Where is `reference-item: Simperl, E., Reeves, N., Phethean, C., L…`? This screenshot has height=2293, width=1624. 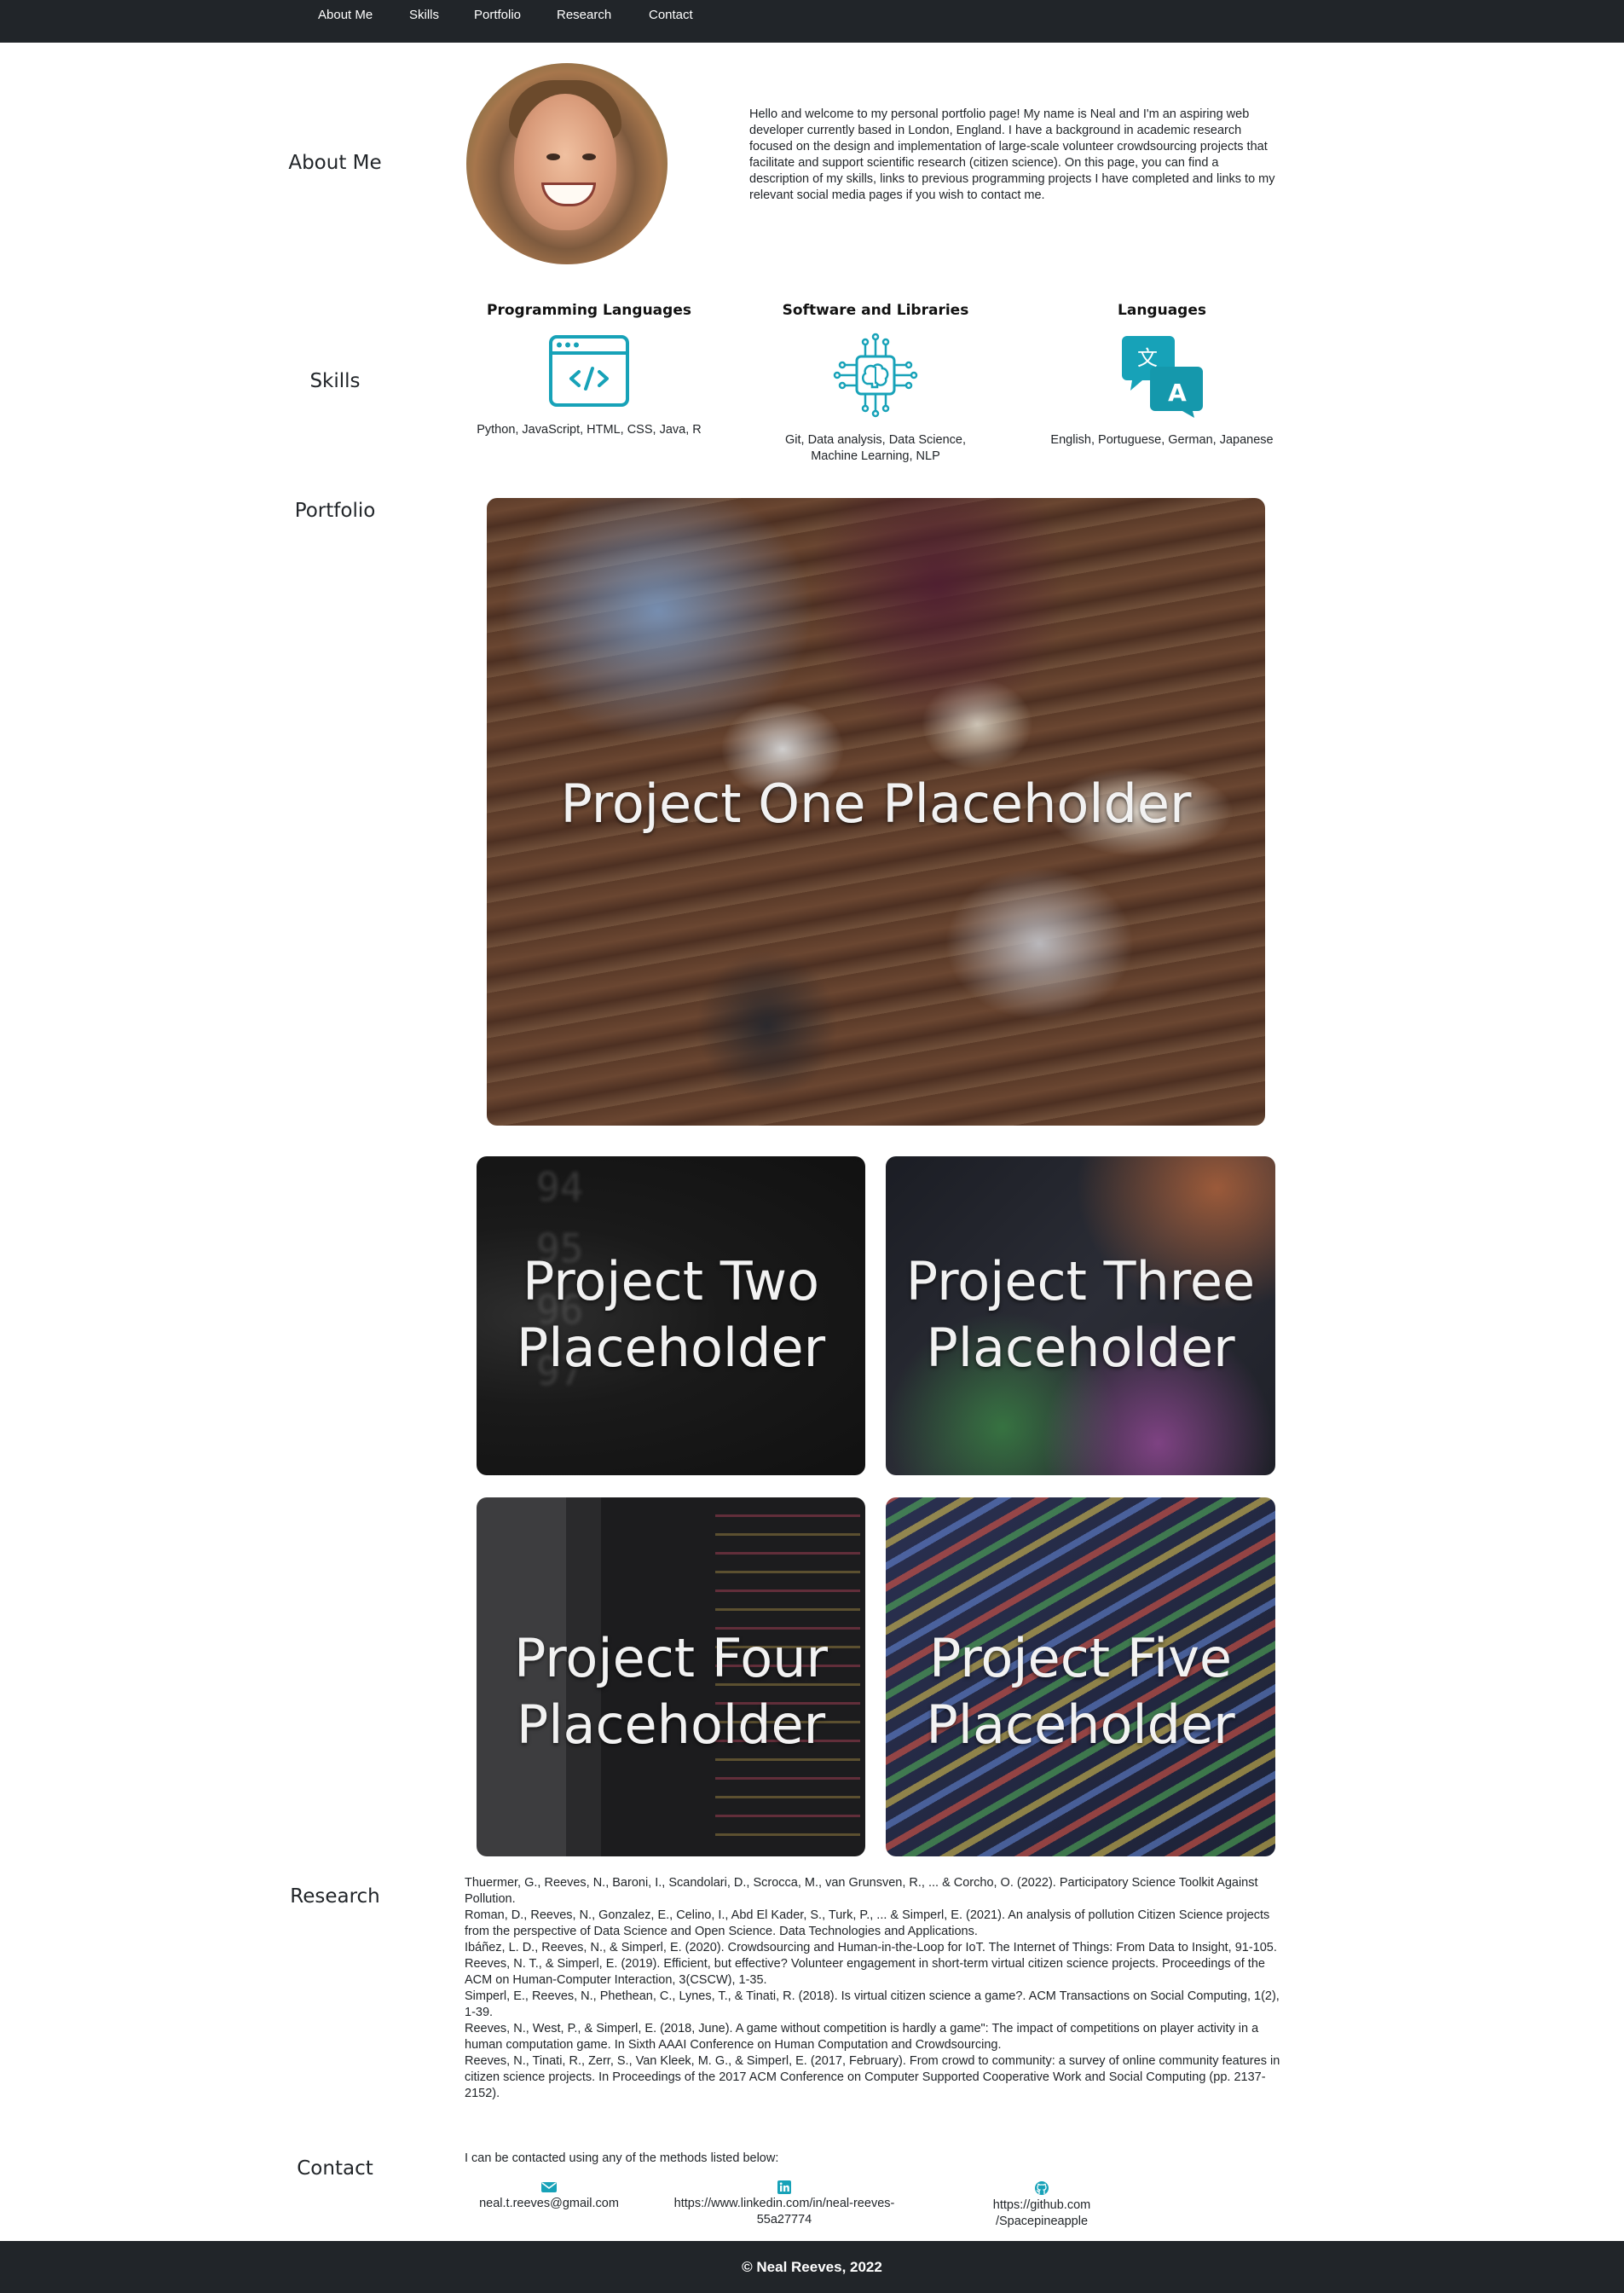
reference-item: Simperl, E., Reeves, N., Phethean, C., L… is located at coordinates (872, 2004).